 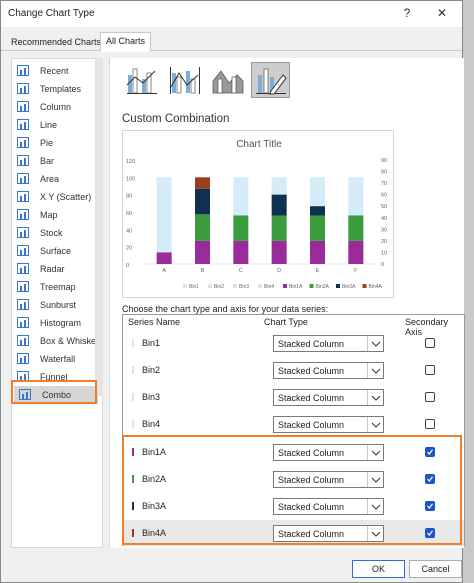 What do you see at coordinates (384, 161) in the screenshot?
I see `right-axis-tick: 90` at bounding box center [384, 161].